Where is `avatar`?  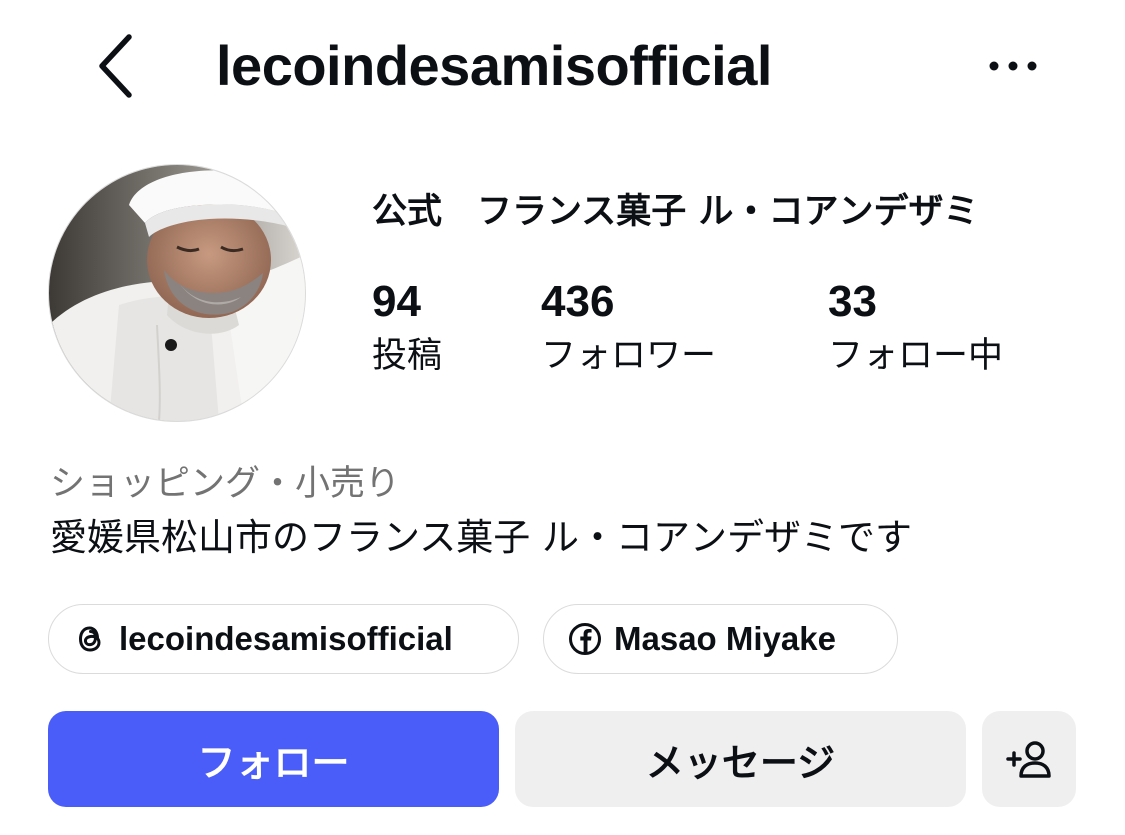 avatar is located at coordinates (177, 293).